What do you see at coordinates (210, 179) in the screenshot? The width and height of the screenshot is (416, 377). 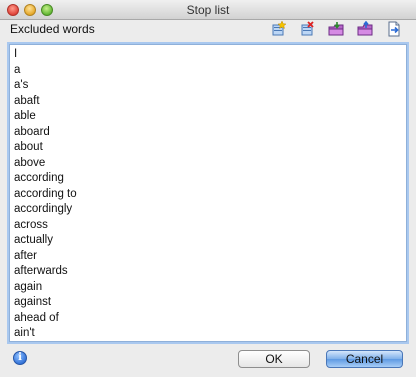 I see `list-item: according` at bounding box center [210, 179].